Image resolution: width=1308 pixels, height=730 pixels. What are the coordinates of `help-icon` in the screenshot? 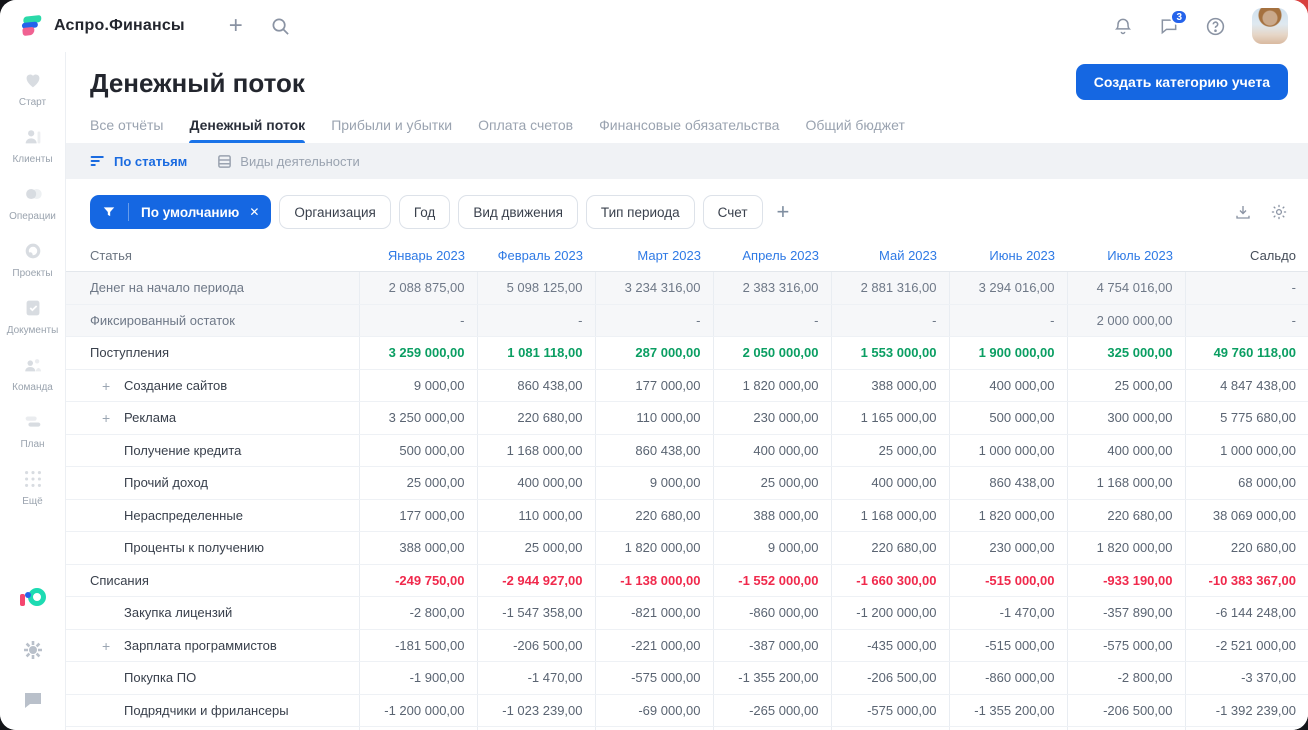 It's located at (1215, 26).